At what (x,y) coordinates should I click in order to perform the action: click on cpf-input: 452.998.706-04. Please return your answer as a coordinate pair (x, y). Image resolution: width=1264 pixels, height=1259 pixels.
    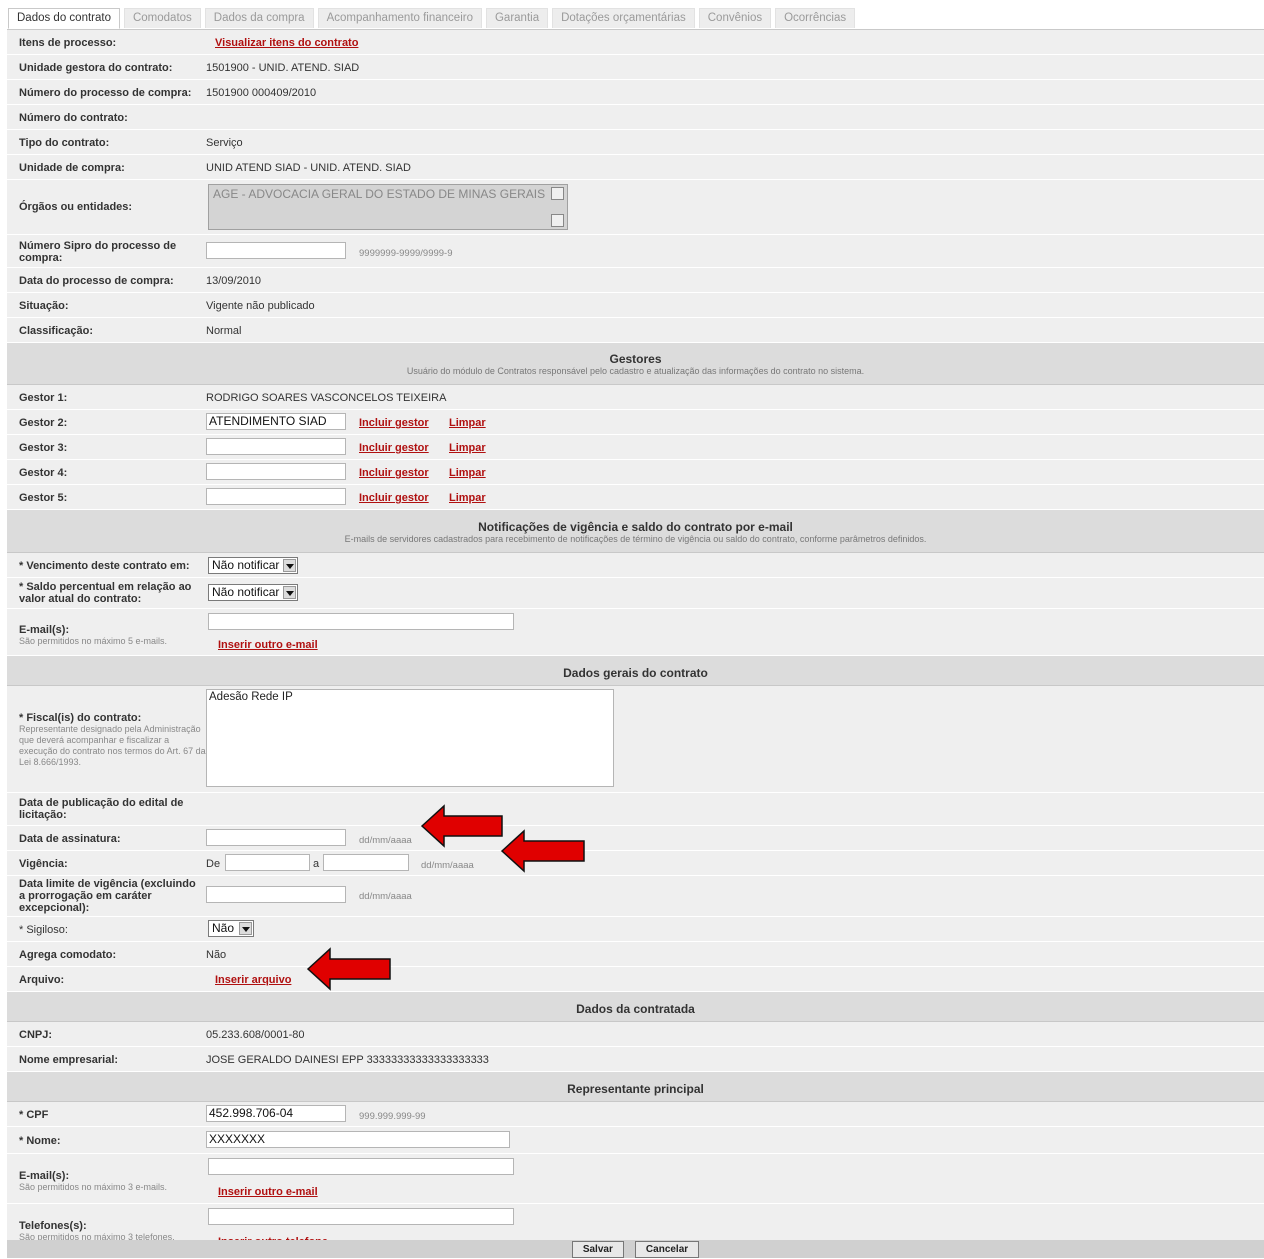
    Looking at the image, I should click on (276, 1113).